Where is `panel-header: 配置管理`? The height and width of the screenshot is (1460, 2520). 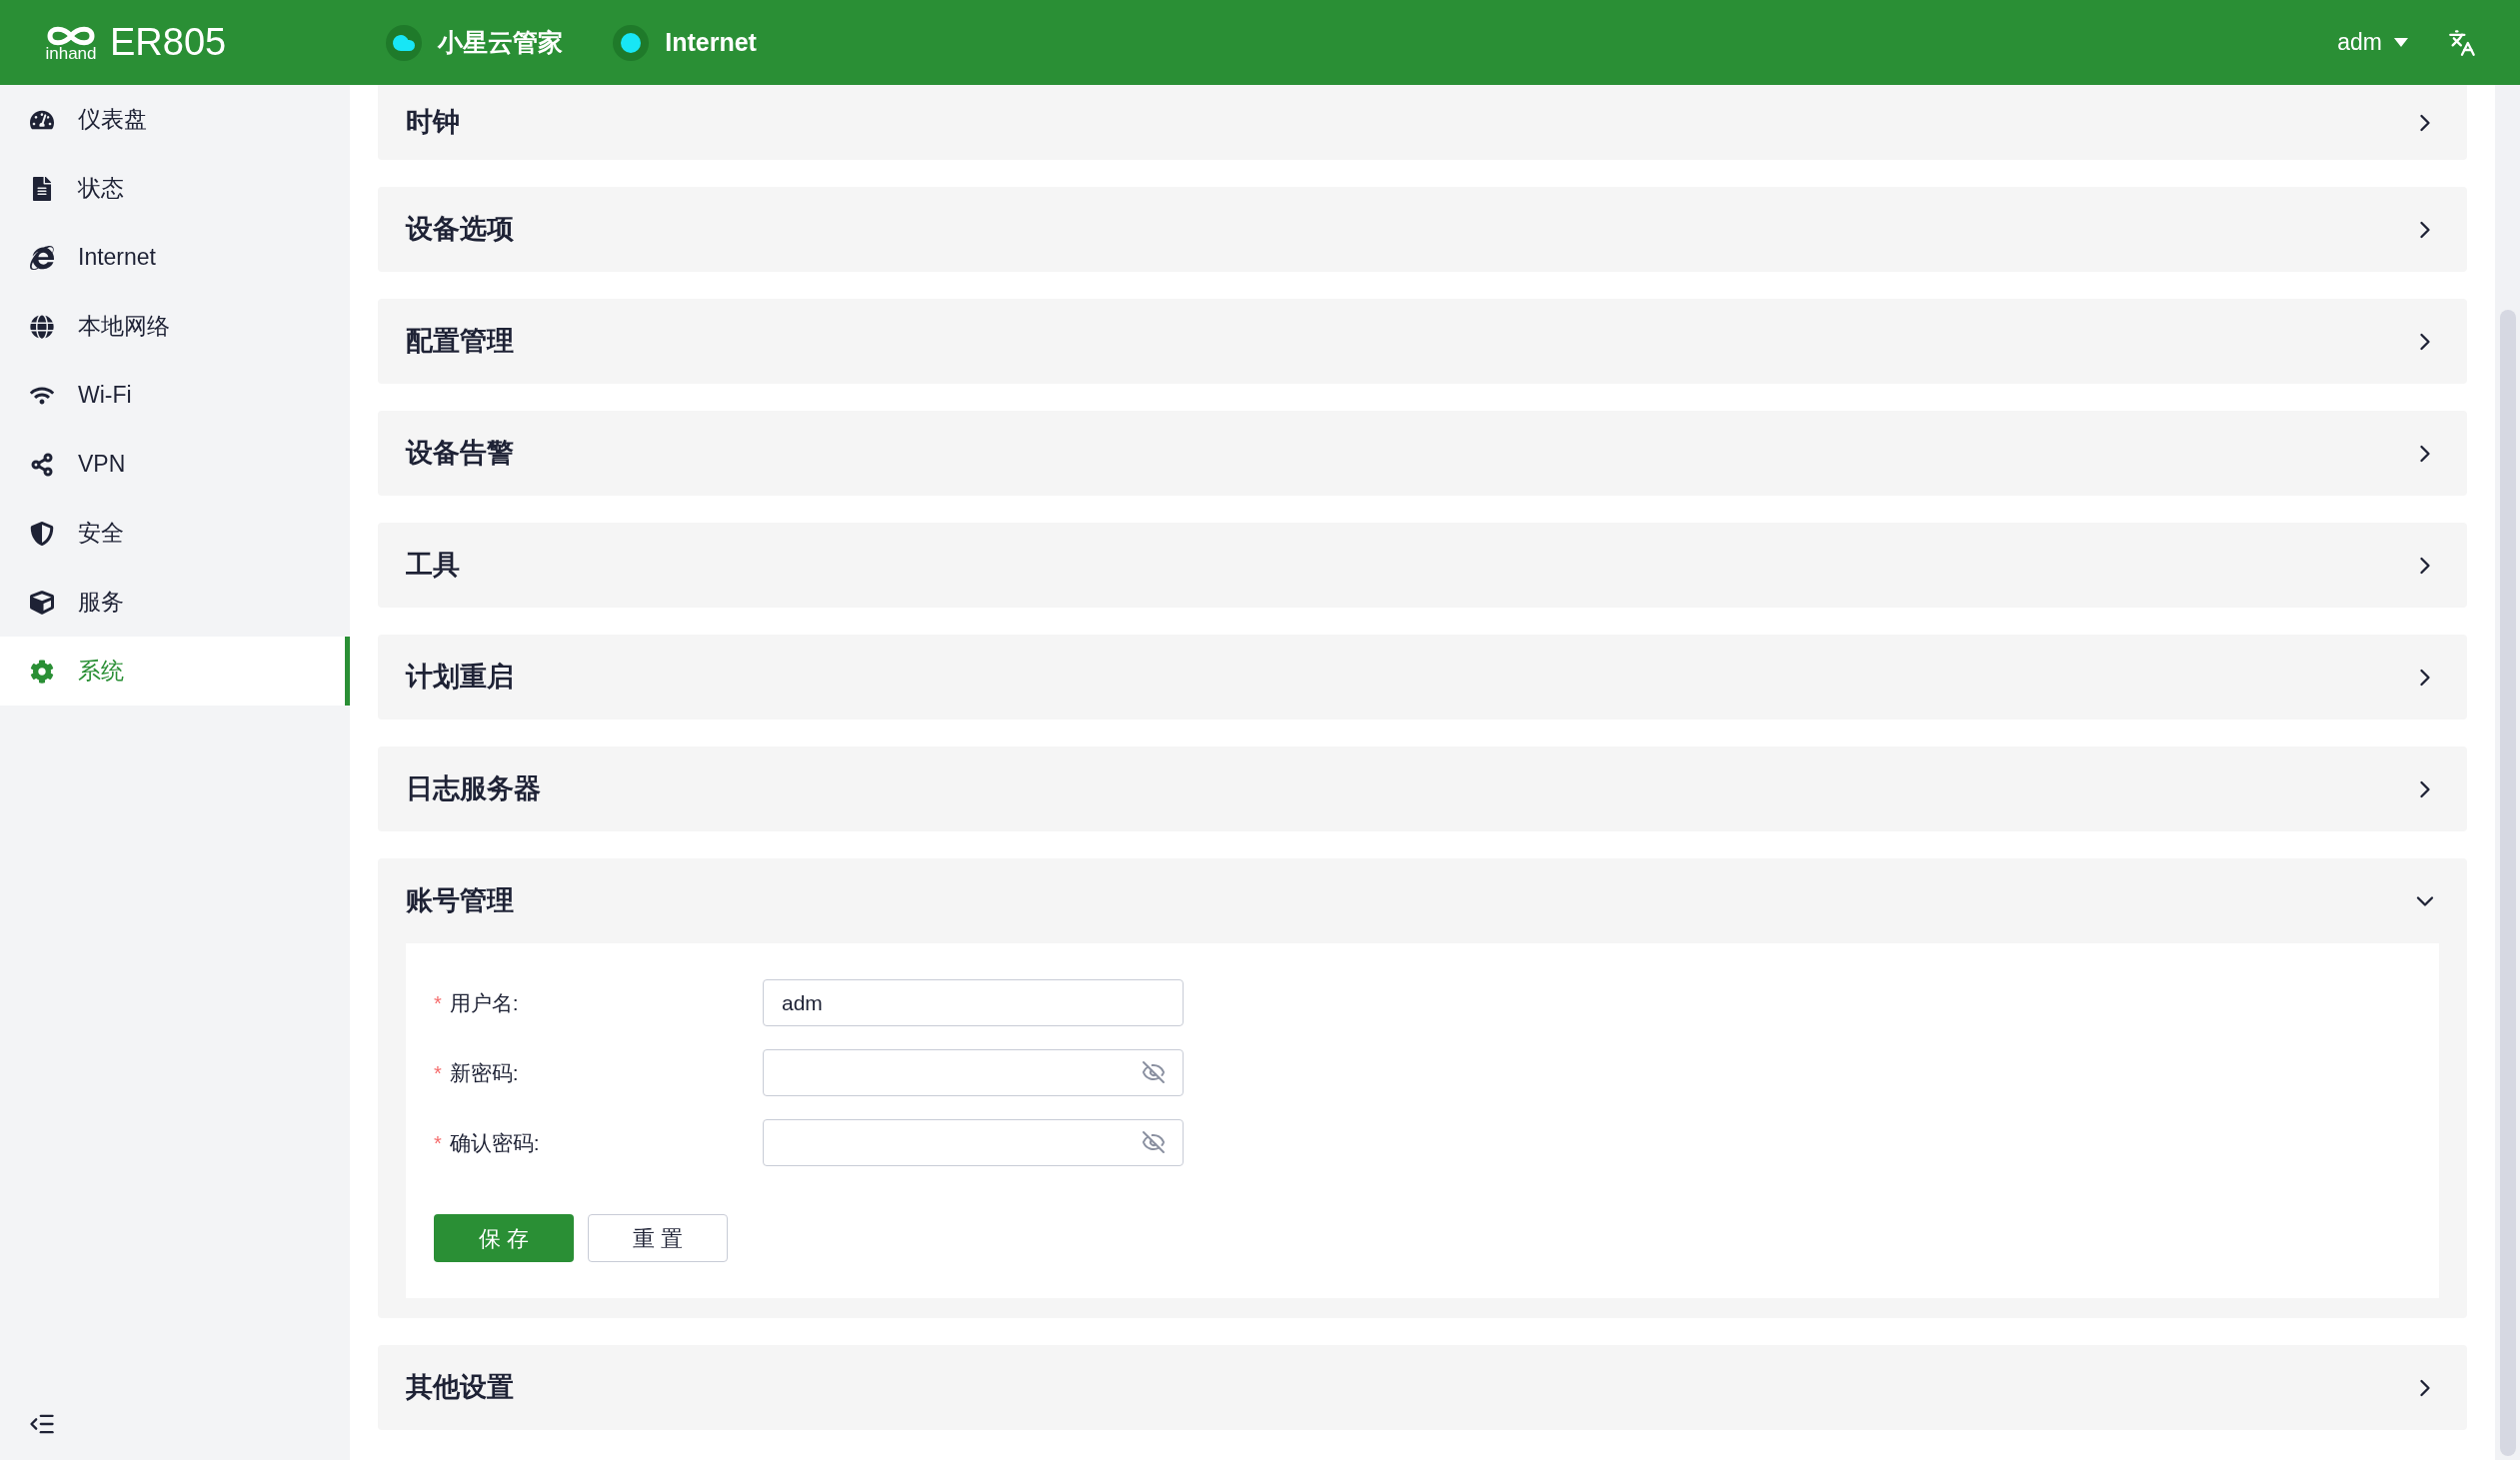
panel-header: 配置管理 is located at coordinates (1422, 341).